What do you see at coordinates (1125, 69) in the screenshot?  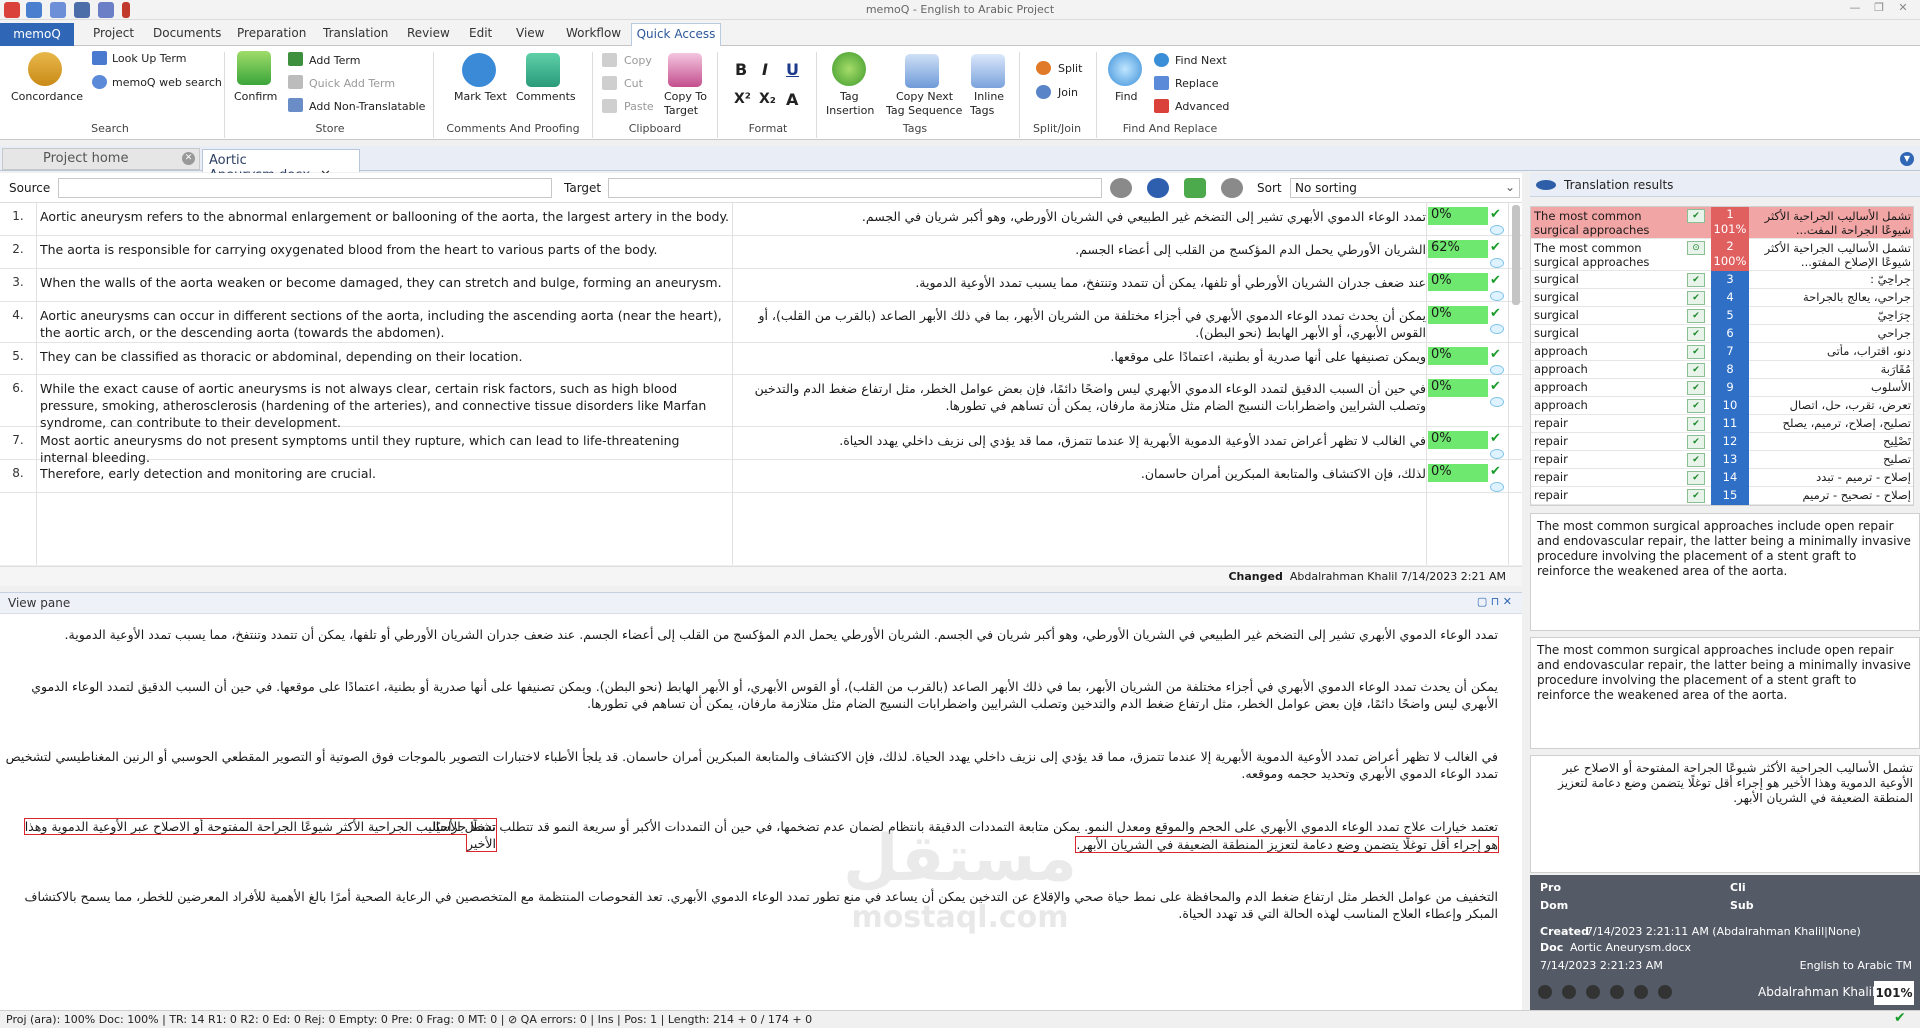 I see `find-icon` at bounding box center [1125, 69].